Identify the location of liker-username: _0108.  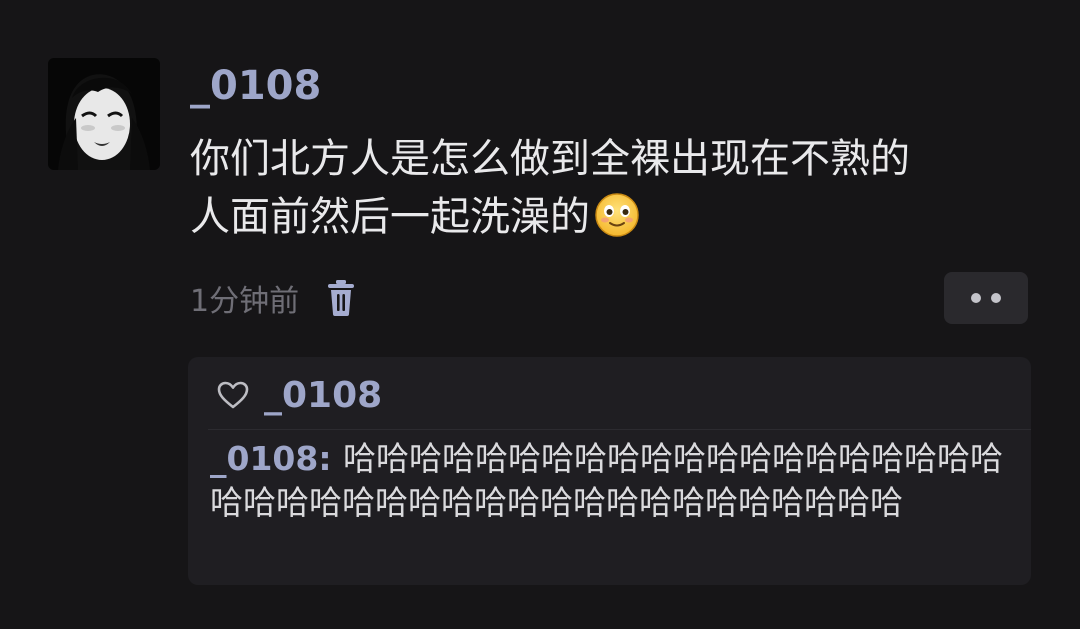
(323, 395).